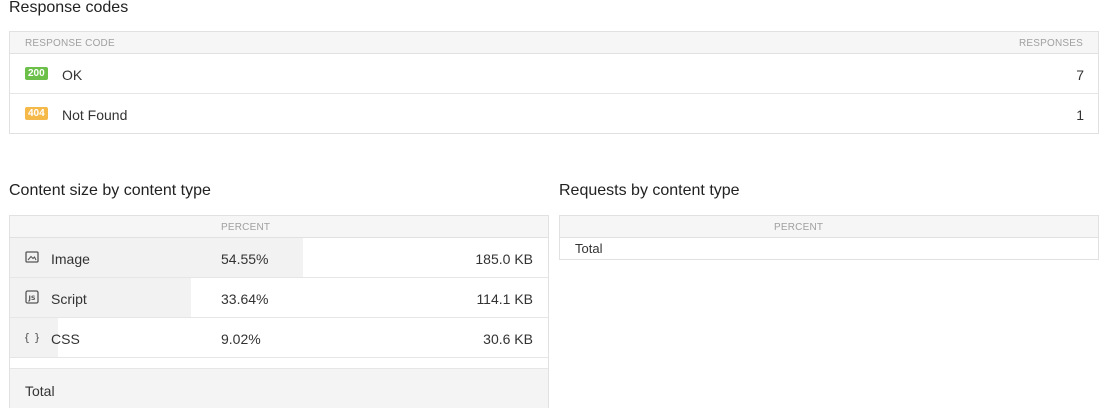  I want to click on content-size-title: Content size by content type, so click(110, 190).